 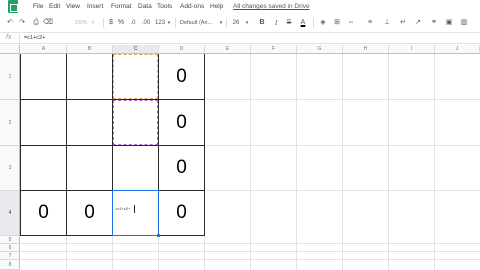 What do you see at coordinates (181, 123) in the screenshot?
I see `cell-d2: 0` at bounding box center [181, 123].